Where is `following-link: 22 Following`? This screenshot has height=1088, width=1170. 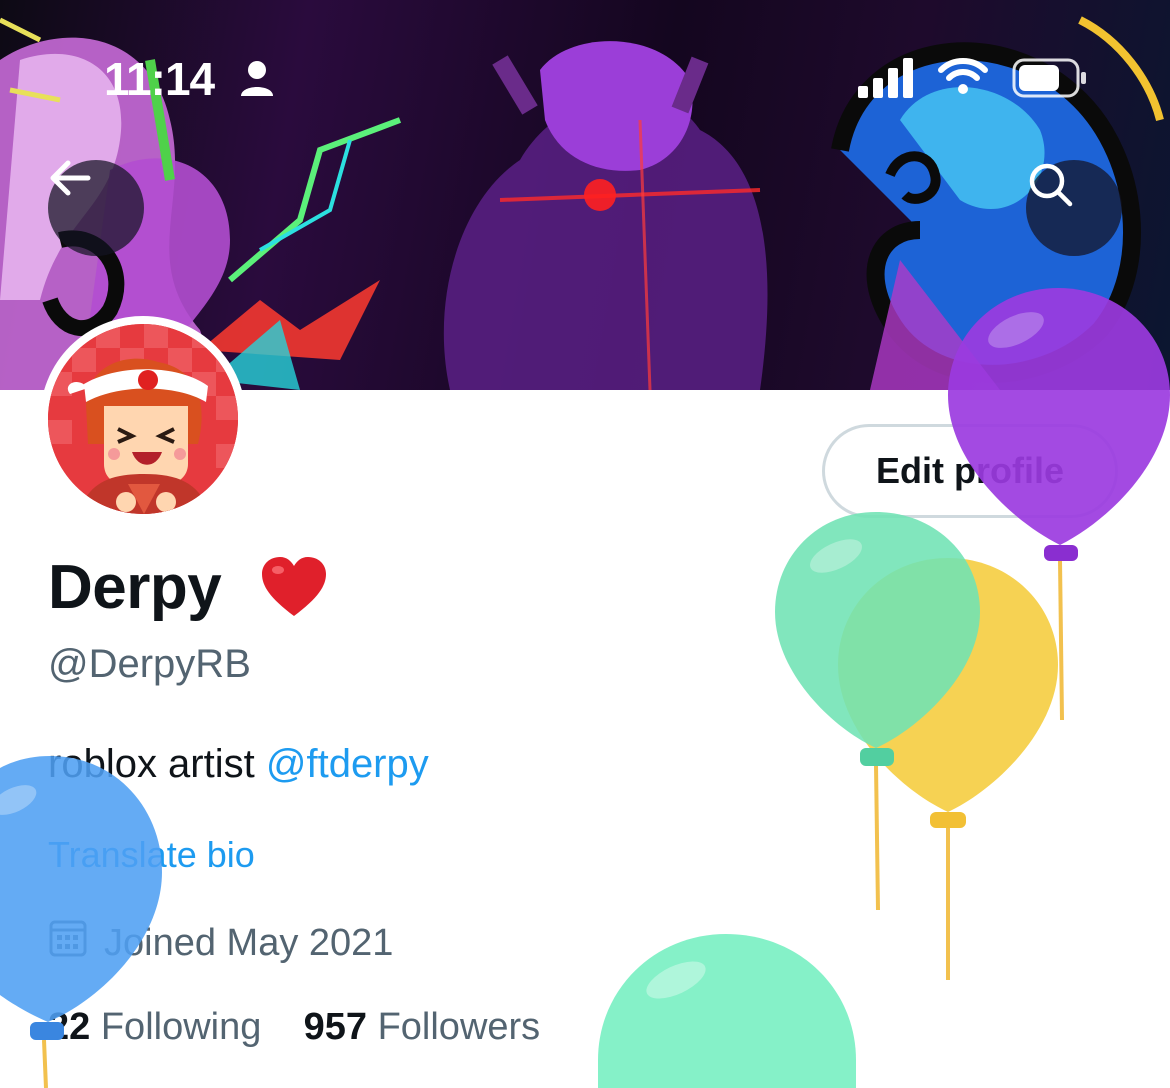 following-link: 22 Following is located at coordinates (154, 1027).